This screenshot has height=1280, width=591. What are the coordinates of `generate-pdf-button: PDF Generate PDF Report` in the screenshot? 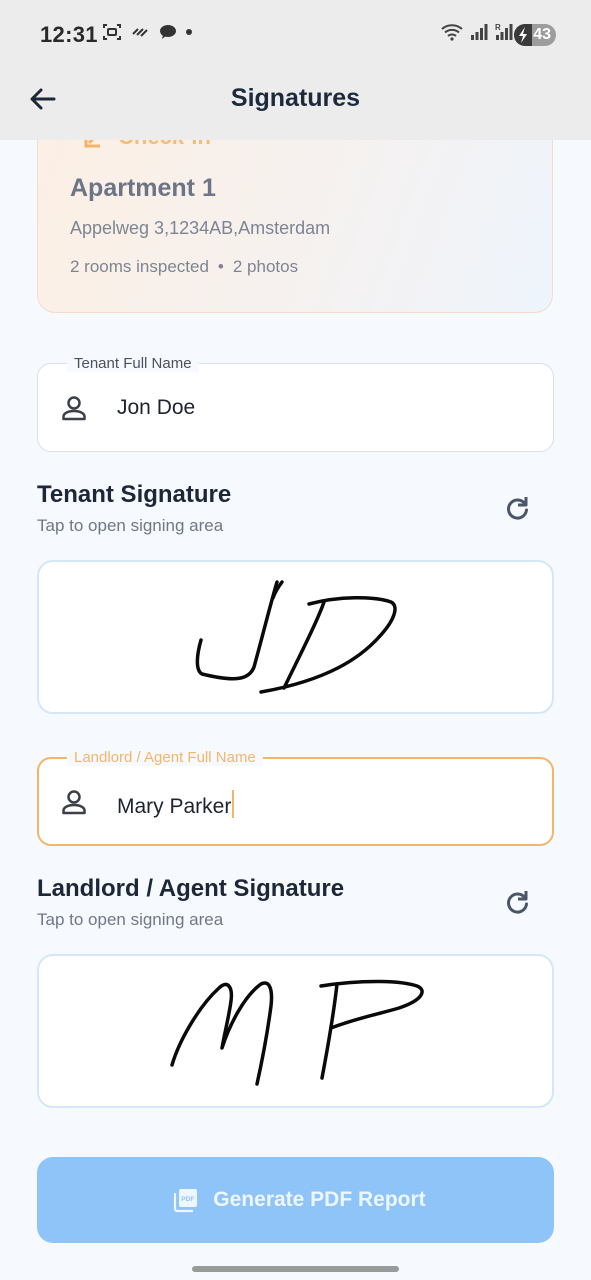 It's located at (295, 1200).